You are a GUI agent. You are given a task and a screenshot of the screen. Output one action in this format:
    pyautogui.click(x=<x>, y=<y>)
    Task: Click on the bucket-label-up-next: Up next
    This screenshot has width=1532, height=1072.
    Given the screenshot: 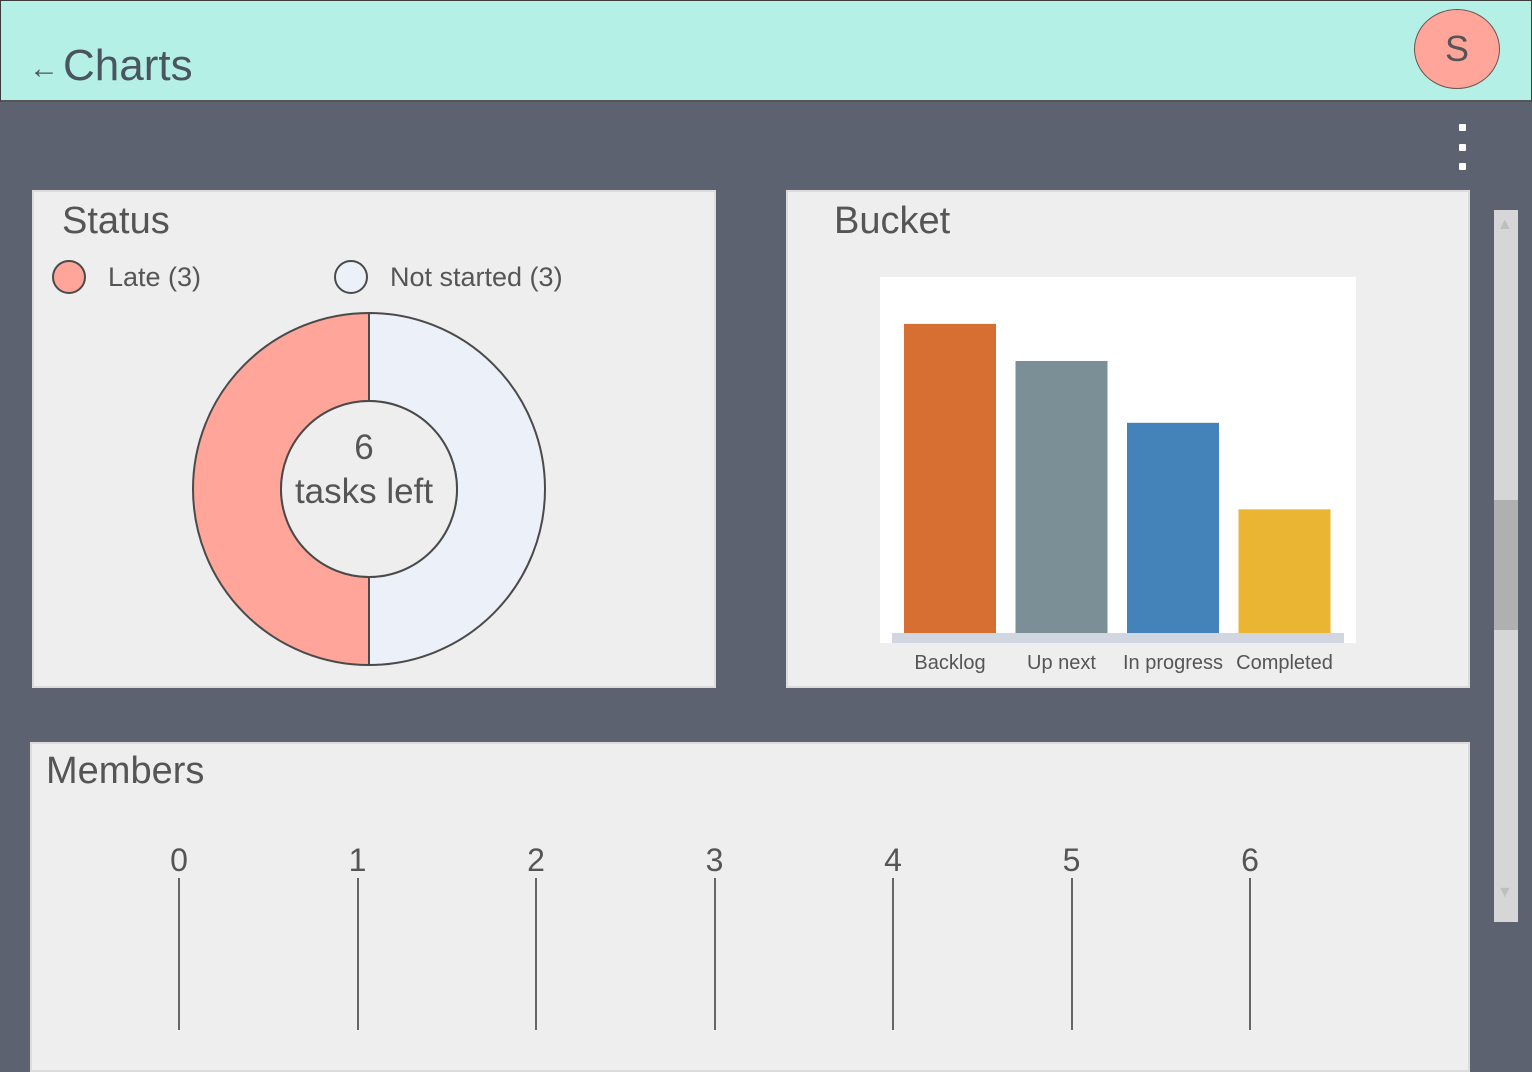 What is the action you would take?
    pyautogui.click(x=1061, y=663)
    